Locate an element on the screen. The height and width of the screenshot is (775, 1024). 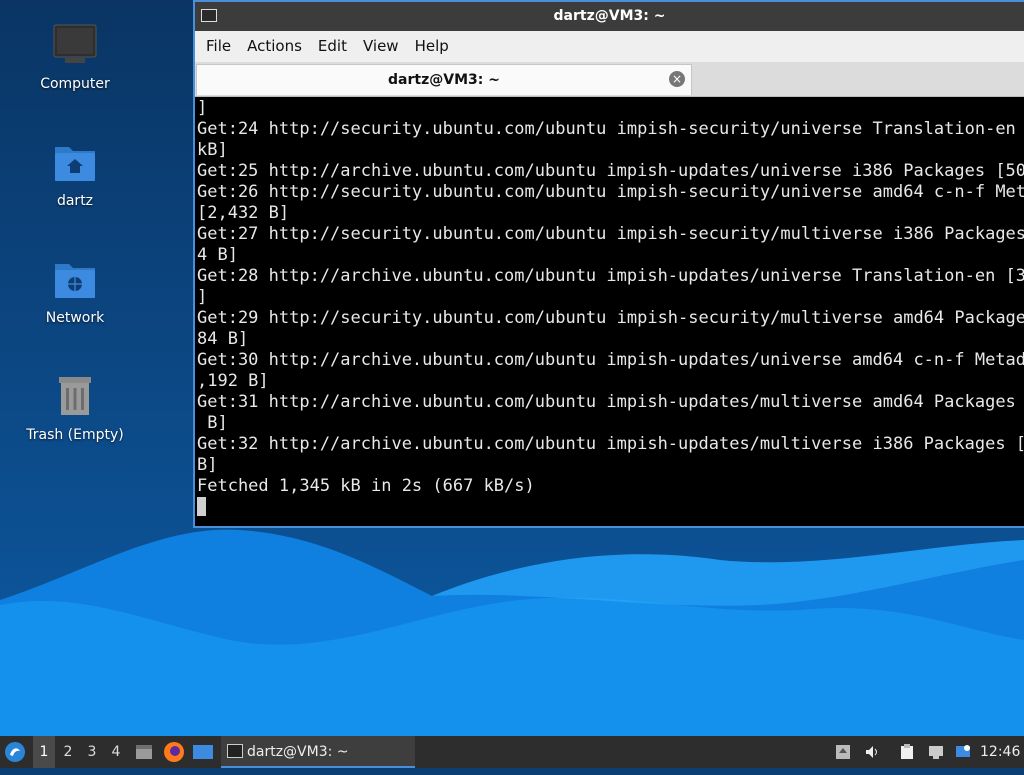
taskbar-task-terminal: dartz@VM3: ~ is located at coordinates (318, 752).